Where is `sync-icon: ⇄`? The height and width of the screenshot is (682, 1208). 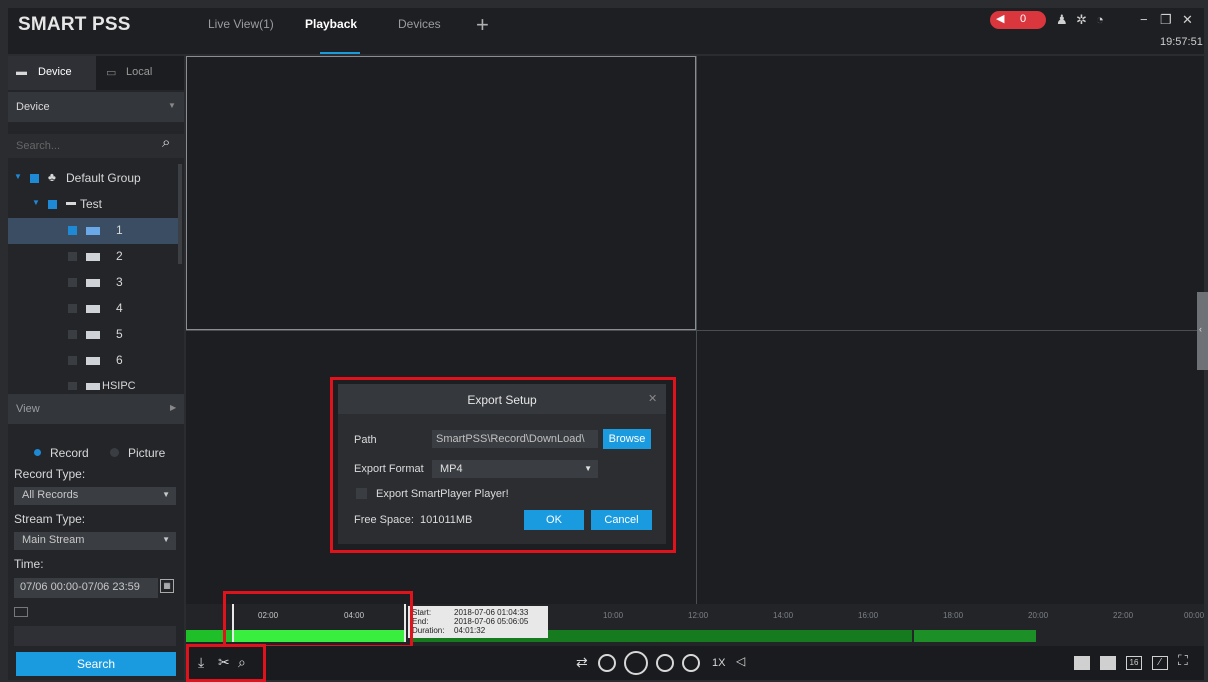 sync-icon: ⇄ is located at coordinates (582, 662).